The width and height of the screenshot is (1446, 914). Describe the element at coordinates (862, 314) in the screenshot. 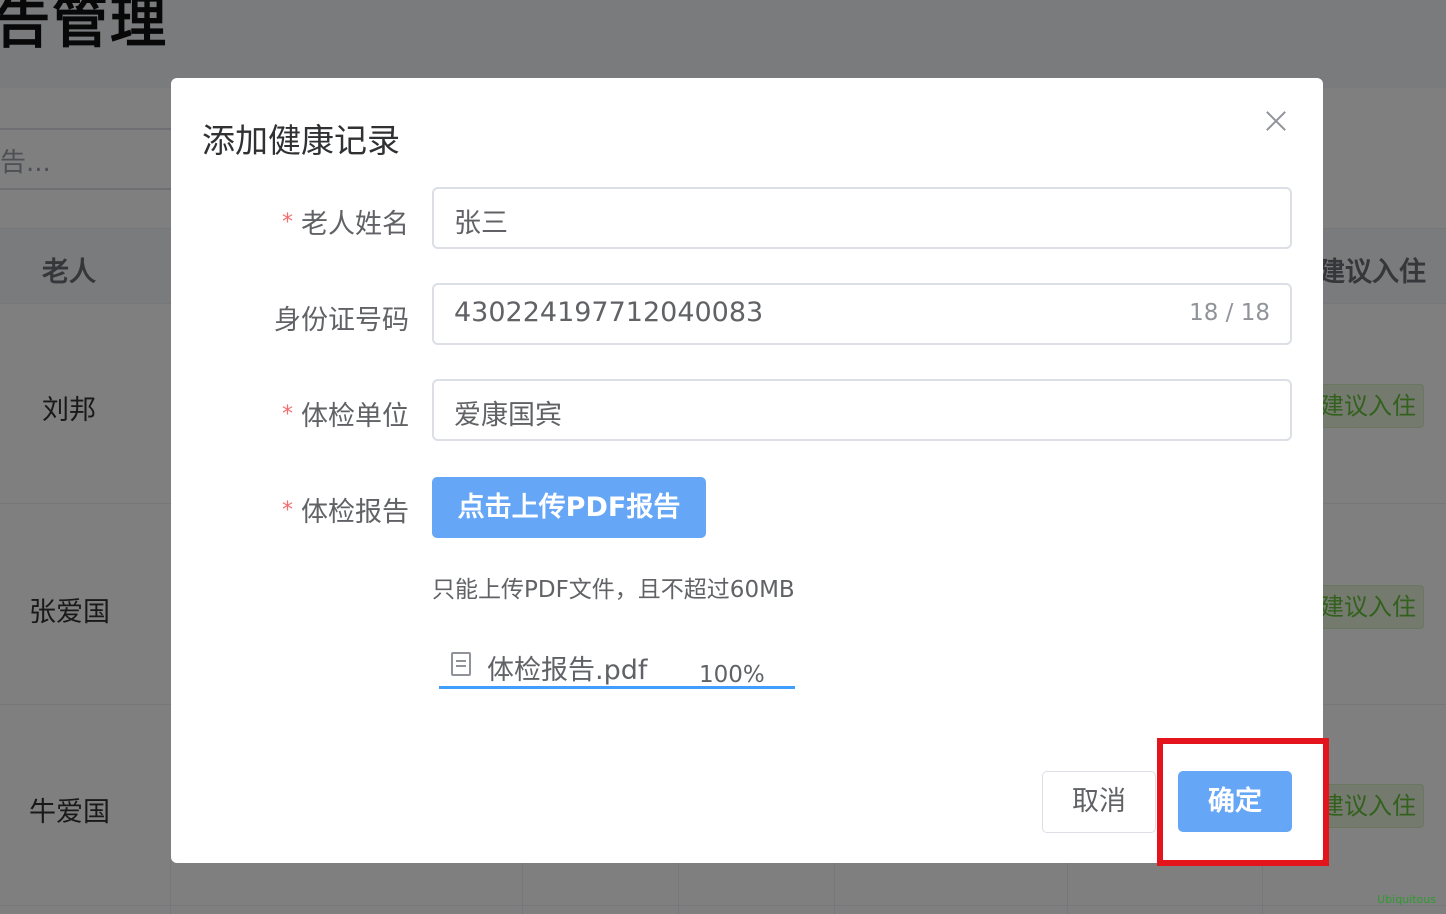

I see `id-number-field: 430224197712040083 18 / 18` at that location.